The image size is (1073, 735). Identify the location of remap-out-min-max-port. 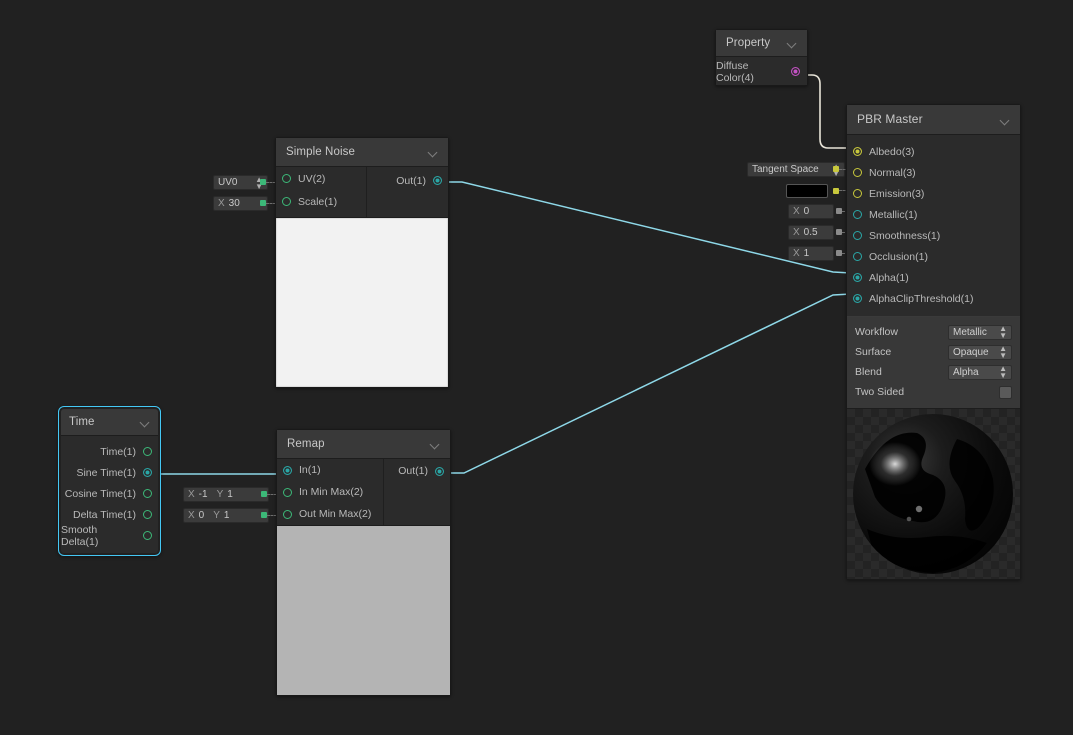
(287, 514).